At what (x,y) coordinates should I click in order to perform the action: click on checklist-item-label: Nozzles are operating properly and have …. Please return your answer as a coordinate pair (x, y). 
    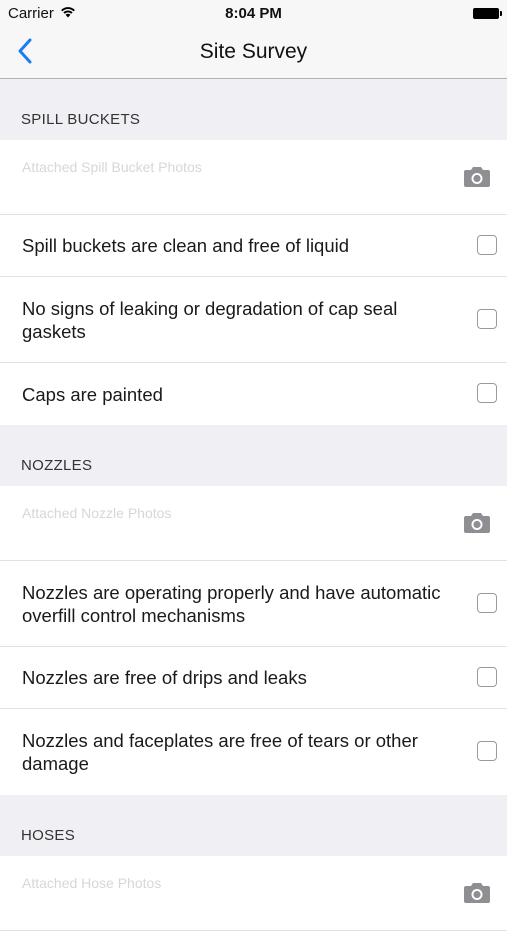
    Looking at the image, I should click on (231, 603).